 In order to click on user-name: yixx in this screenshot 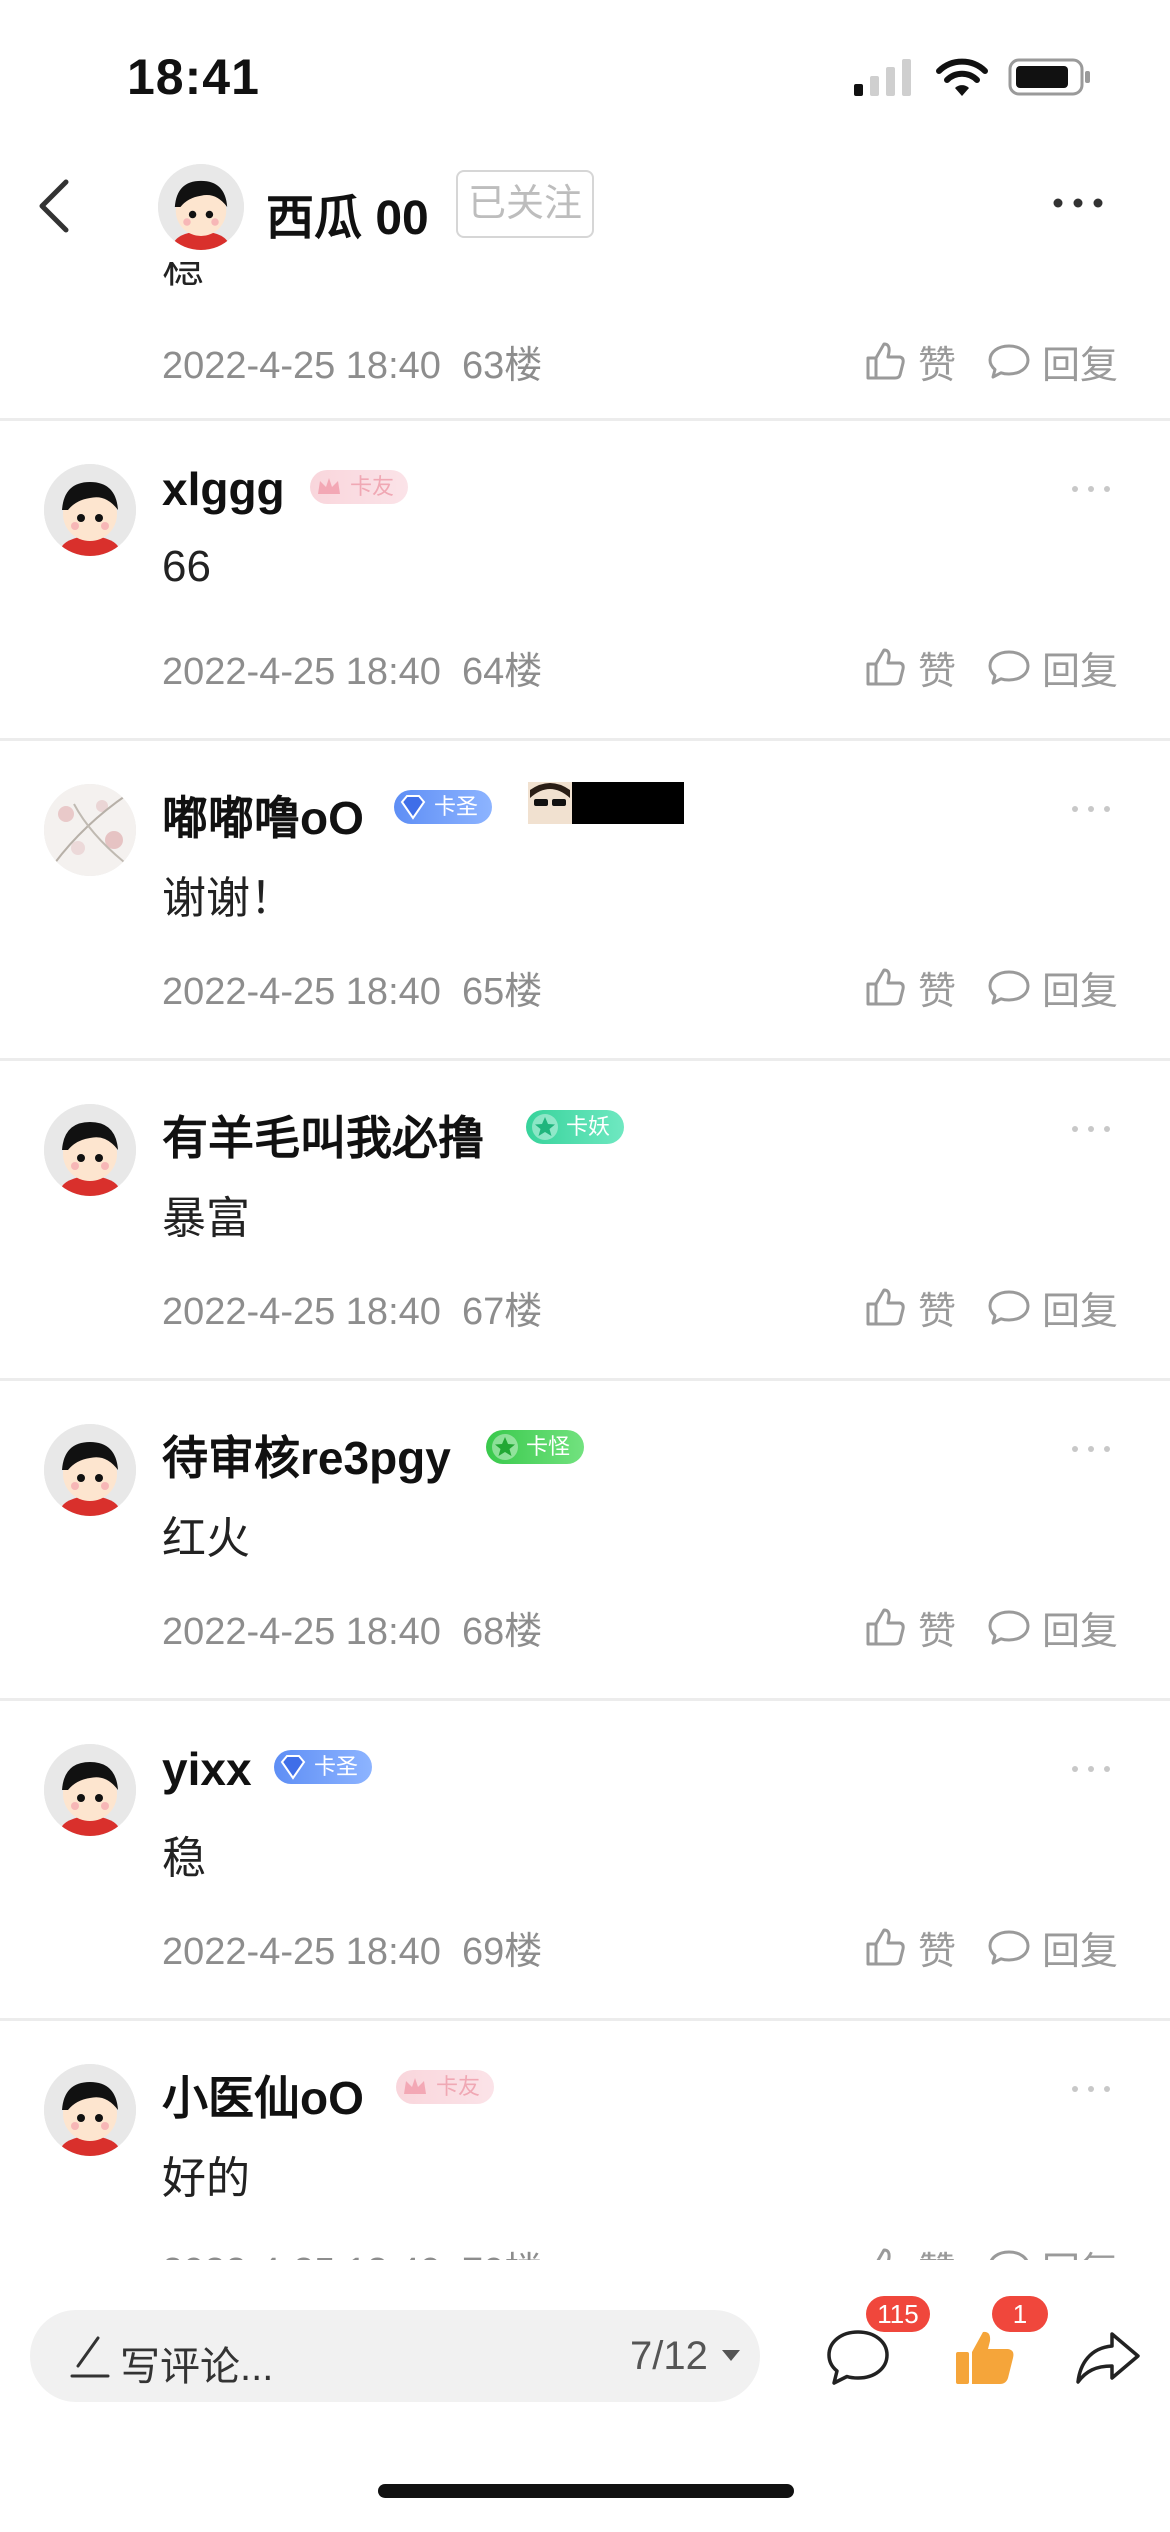, I will do `click(207, 1769)`.